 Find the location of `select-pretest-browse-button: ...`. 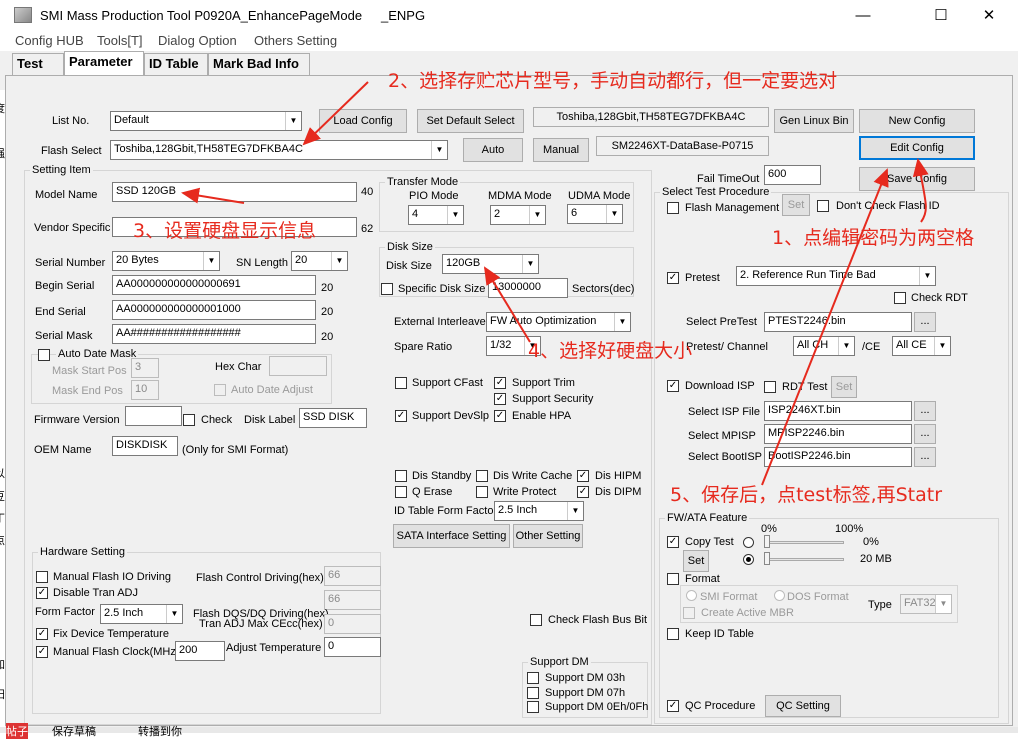

select-pretest-browse-button: ... is located at coordinates (925, 322).